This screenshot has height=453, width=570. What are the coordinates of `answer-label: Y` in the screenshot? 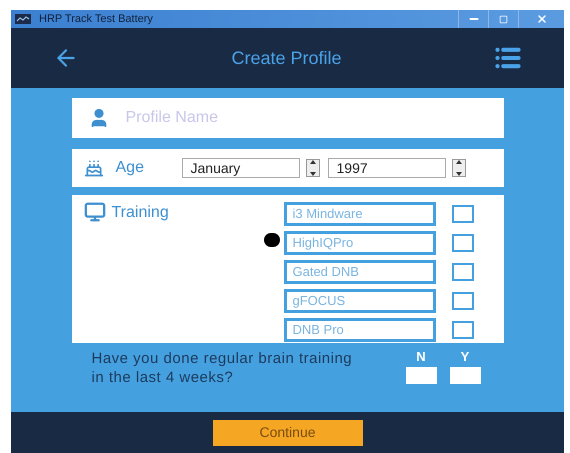 It's located at (465, 356).